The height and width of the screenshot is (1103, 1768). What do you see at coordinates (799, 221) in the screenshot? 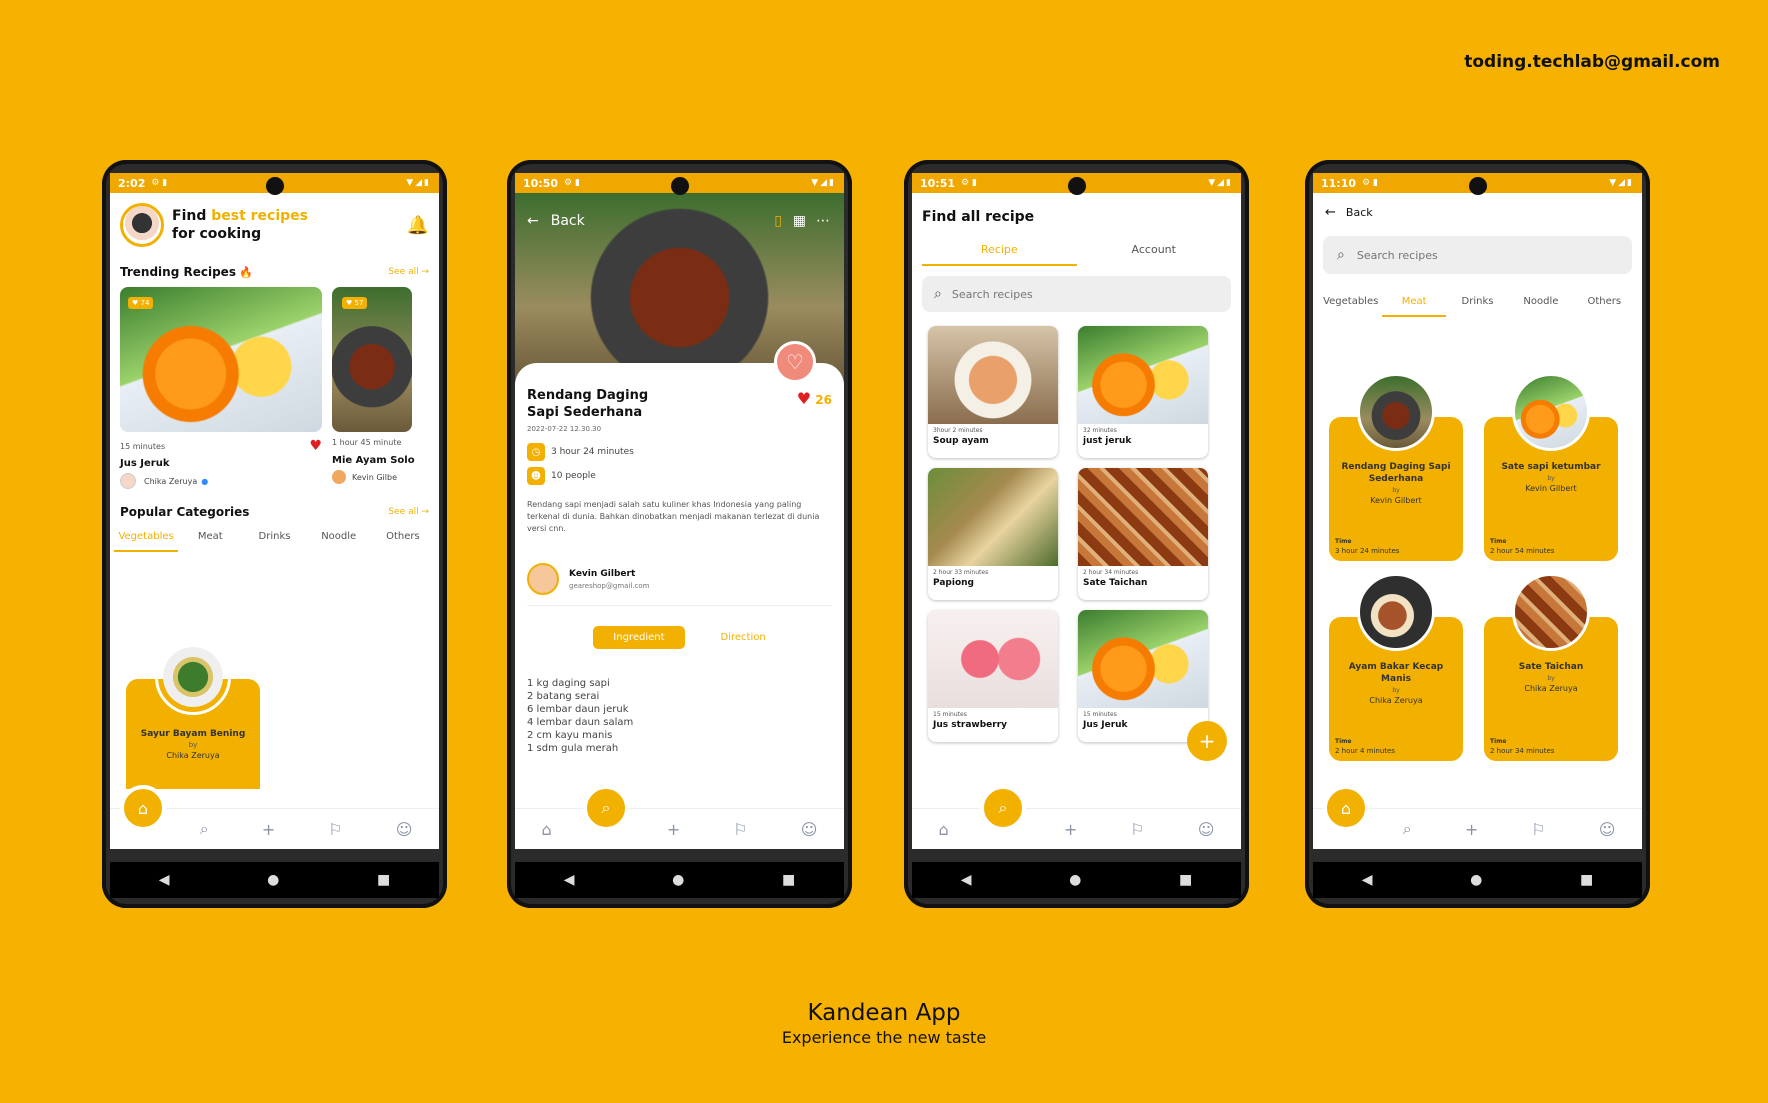
I see `qr-code-icon: ▦` at bounding box center [799, 221].